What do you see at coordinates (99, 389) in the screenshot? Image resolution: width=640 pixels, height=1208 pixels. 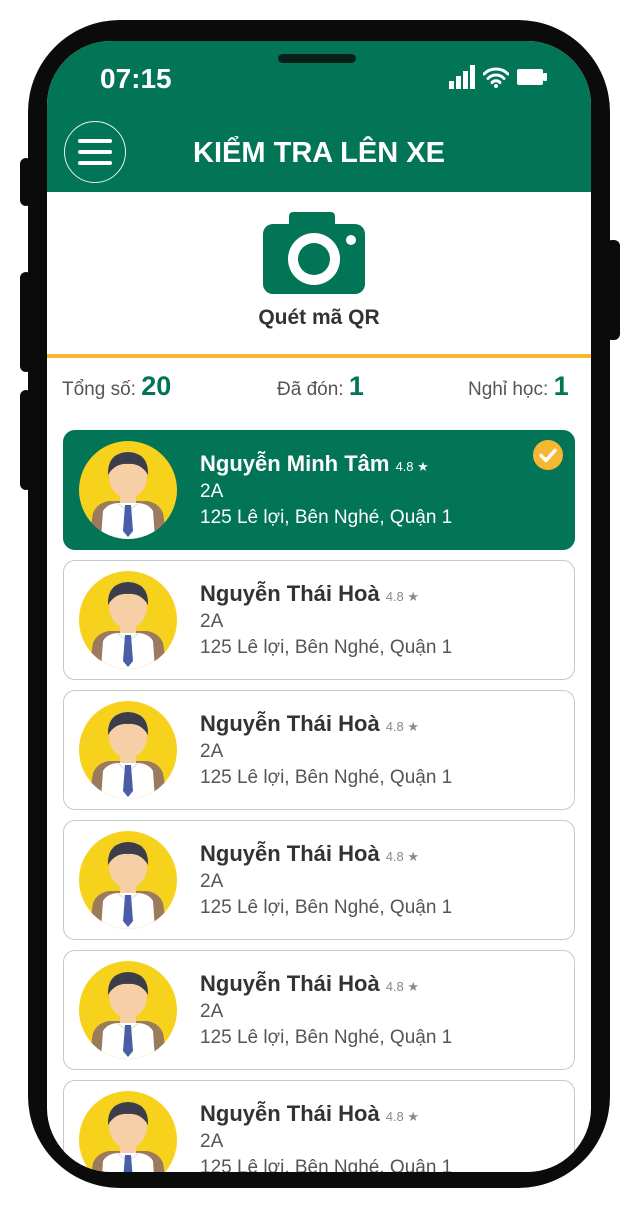 I see `total-label: Tổng số:` at bounding box center [99, 389].